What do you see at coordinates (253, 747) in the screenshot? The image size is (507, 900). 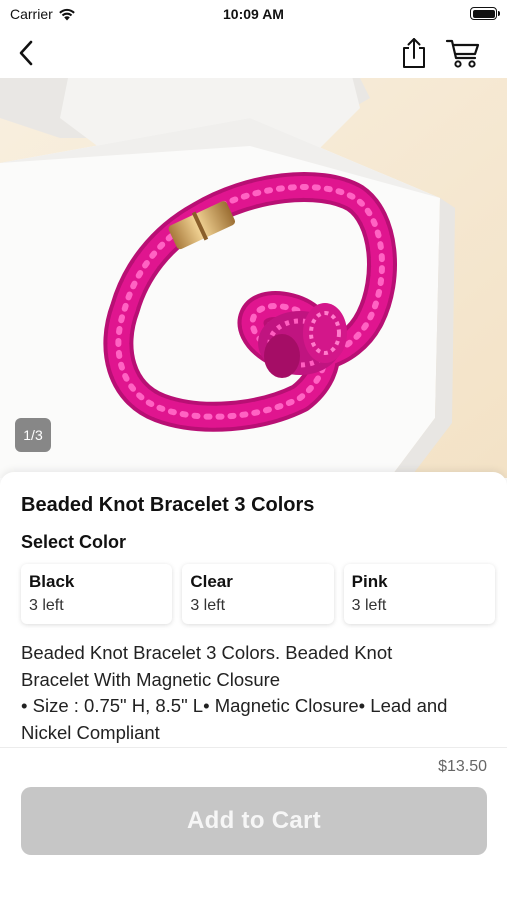 I see `divider` at bounding box center [253, 747].